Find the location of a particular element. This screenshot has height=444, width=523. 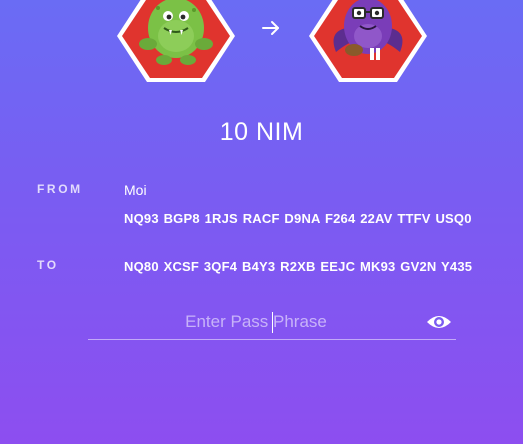

text-caret is located at coordinates (272, 322).